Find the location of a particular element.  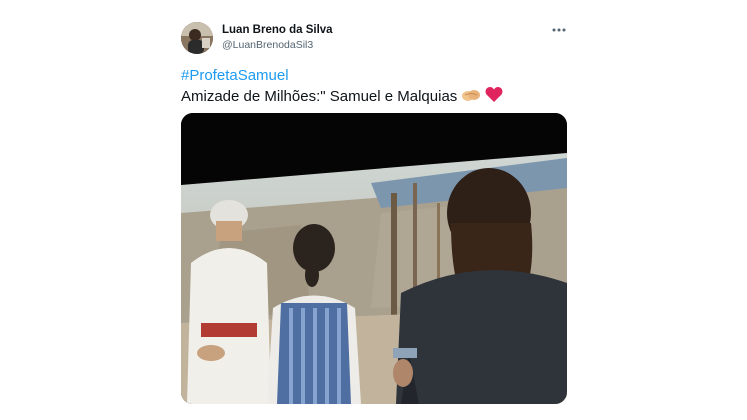

more-horizontal-icon is located at coordinates (559, 30).